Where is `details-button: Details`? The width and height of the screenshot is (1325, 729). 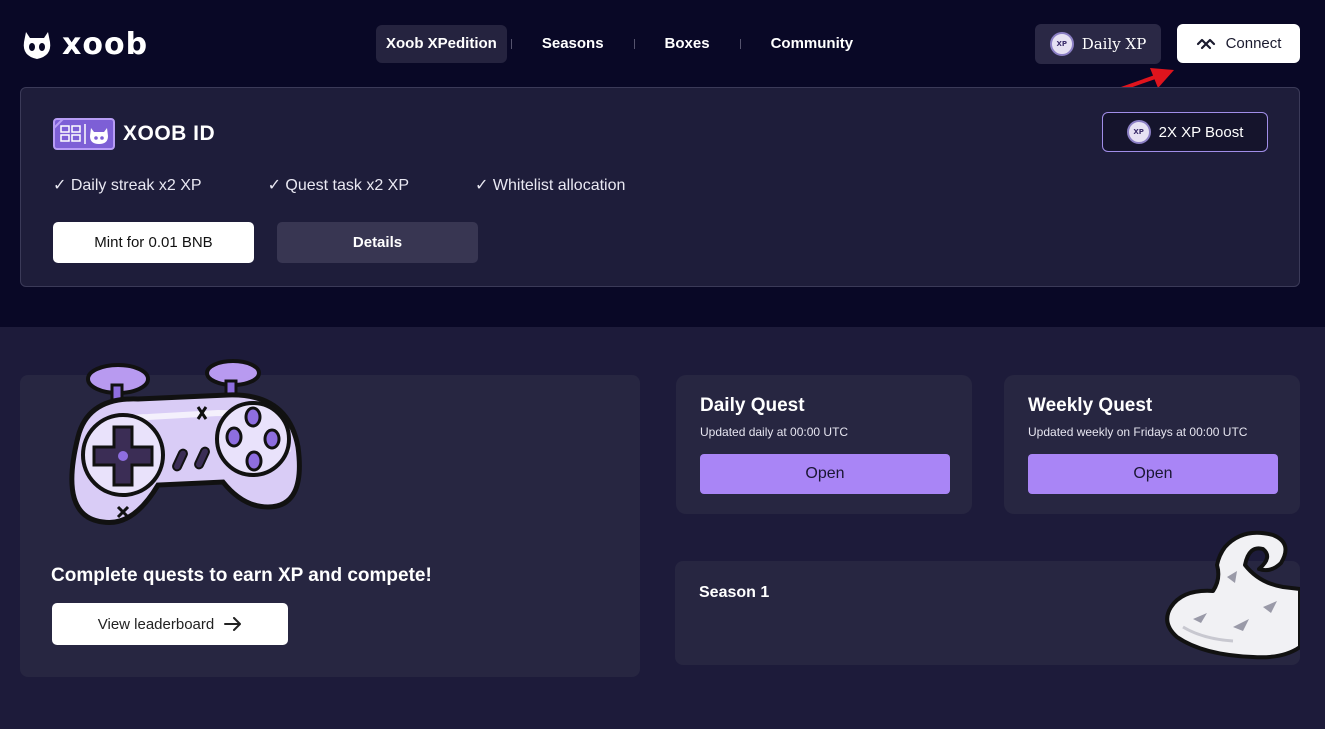
details-button: Details is located at coordinates (377, 242).